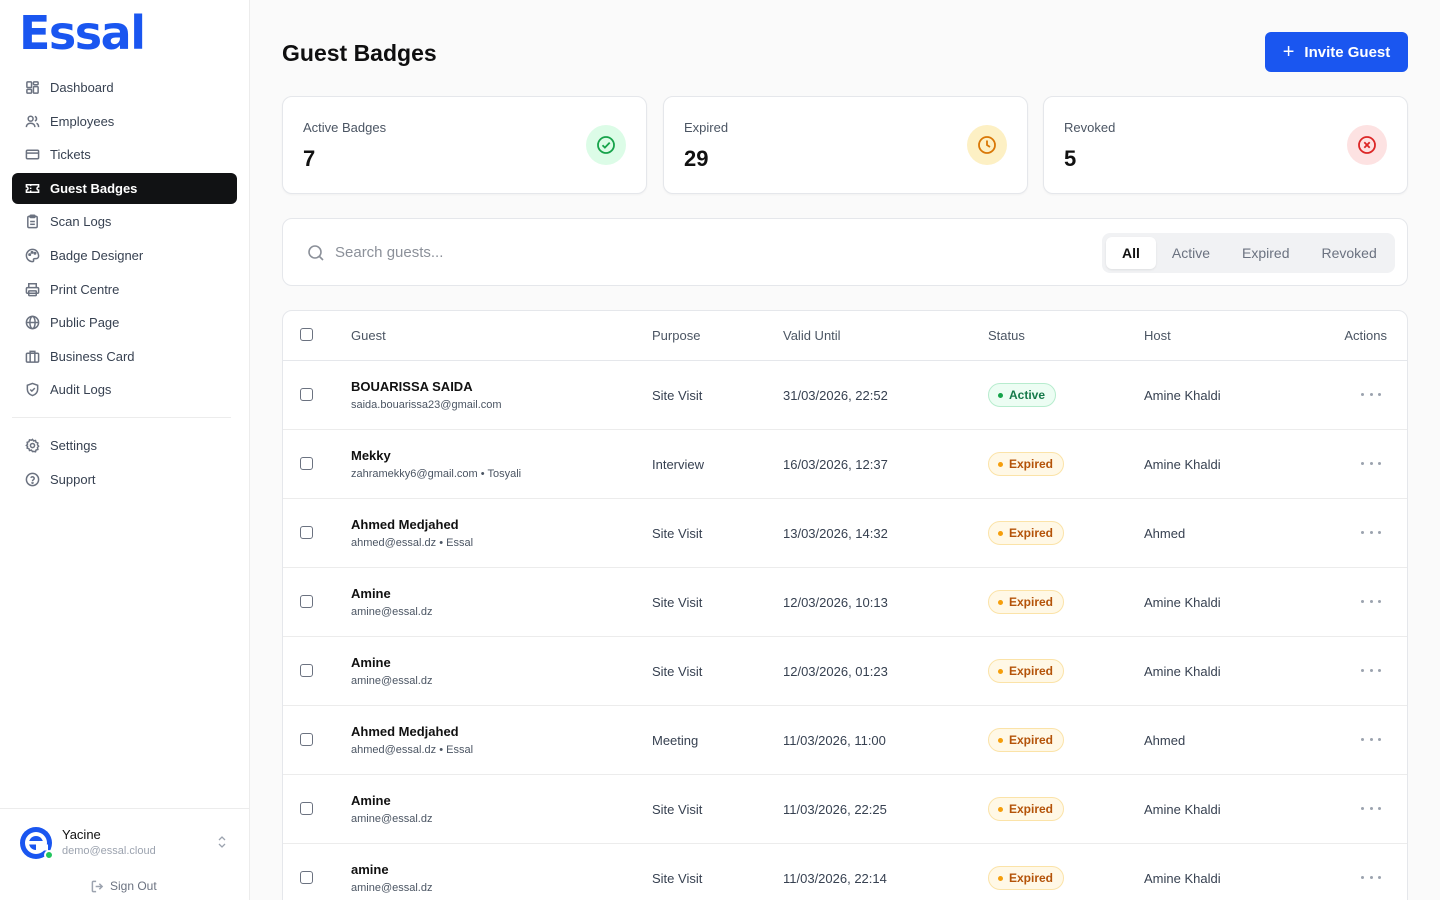  What do you see at coordinates (1367, 145) in the screenshot?
I see `x-circle-icon` at bounding box center [1367, 145].